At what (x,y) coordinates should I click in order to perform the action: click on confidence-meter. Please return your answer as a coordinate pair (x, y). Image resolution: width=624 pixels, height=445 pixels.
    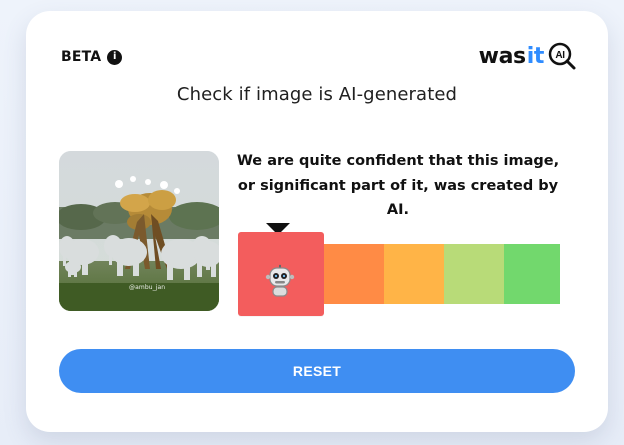
    Looking at the image, I should click on (399, 274).